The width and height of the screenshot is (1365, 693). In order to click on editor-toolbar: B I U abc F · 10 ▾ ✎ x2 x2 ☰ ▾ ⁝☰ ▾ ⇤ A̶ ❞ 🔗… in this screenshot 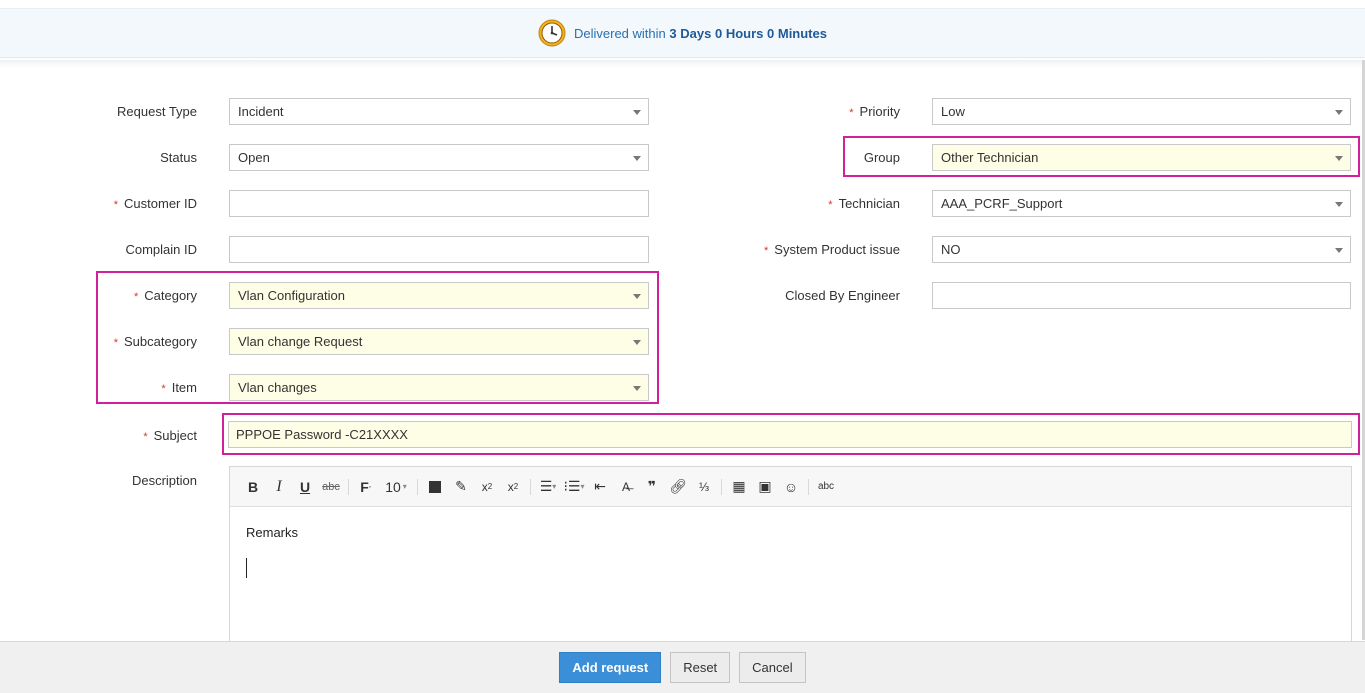, I will do `click(790, 487)`.